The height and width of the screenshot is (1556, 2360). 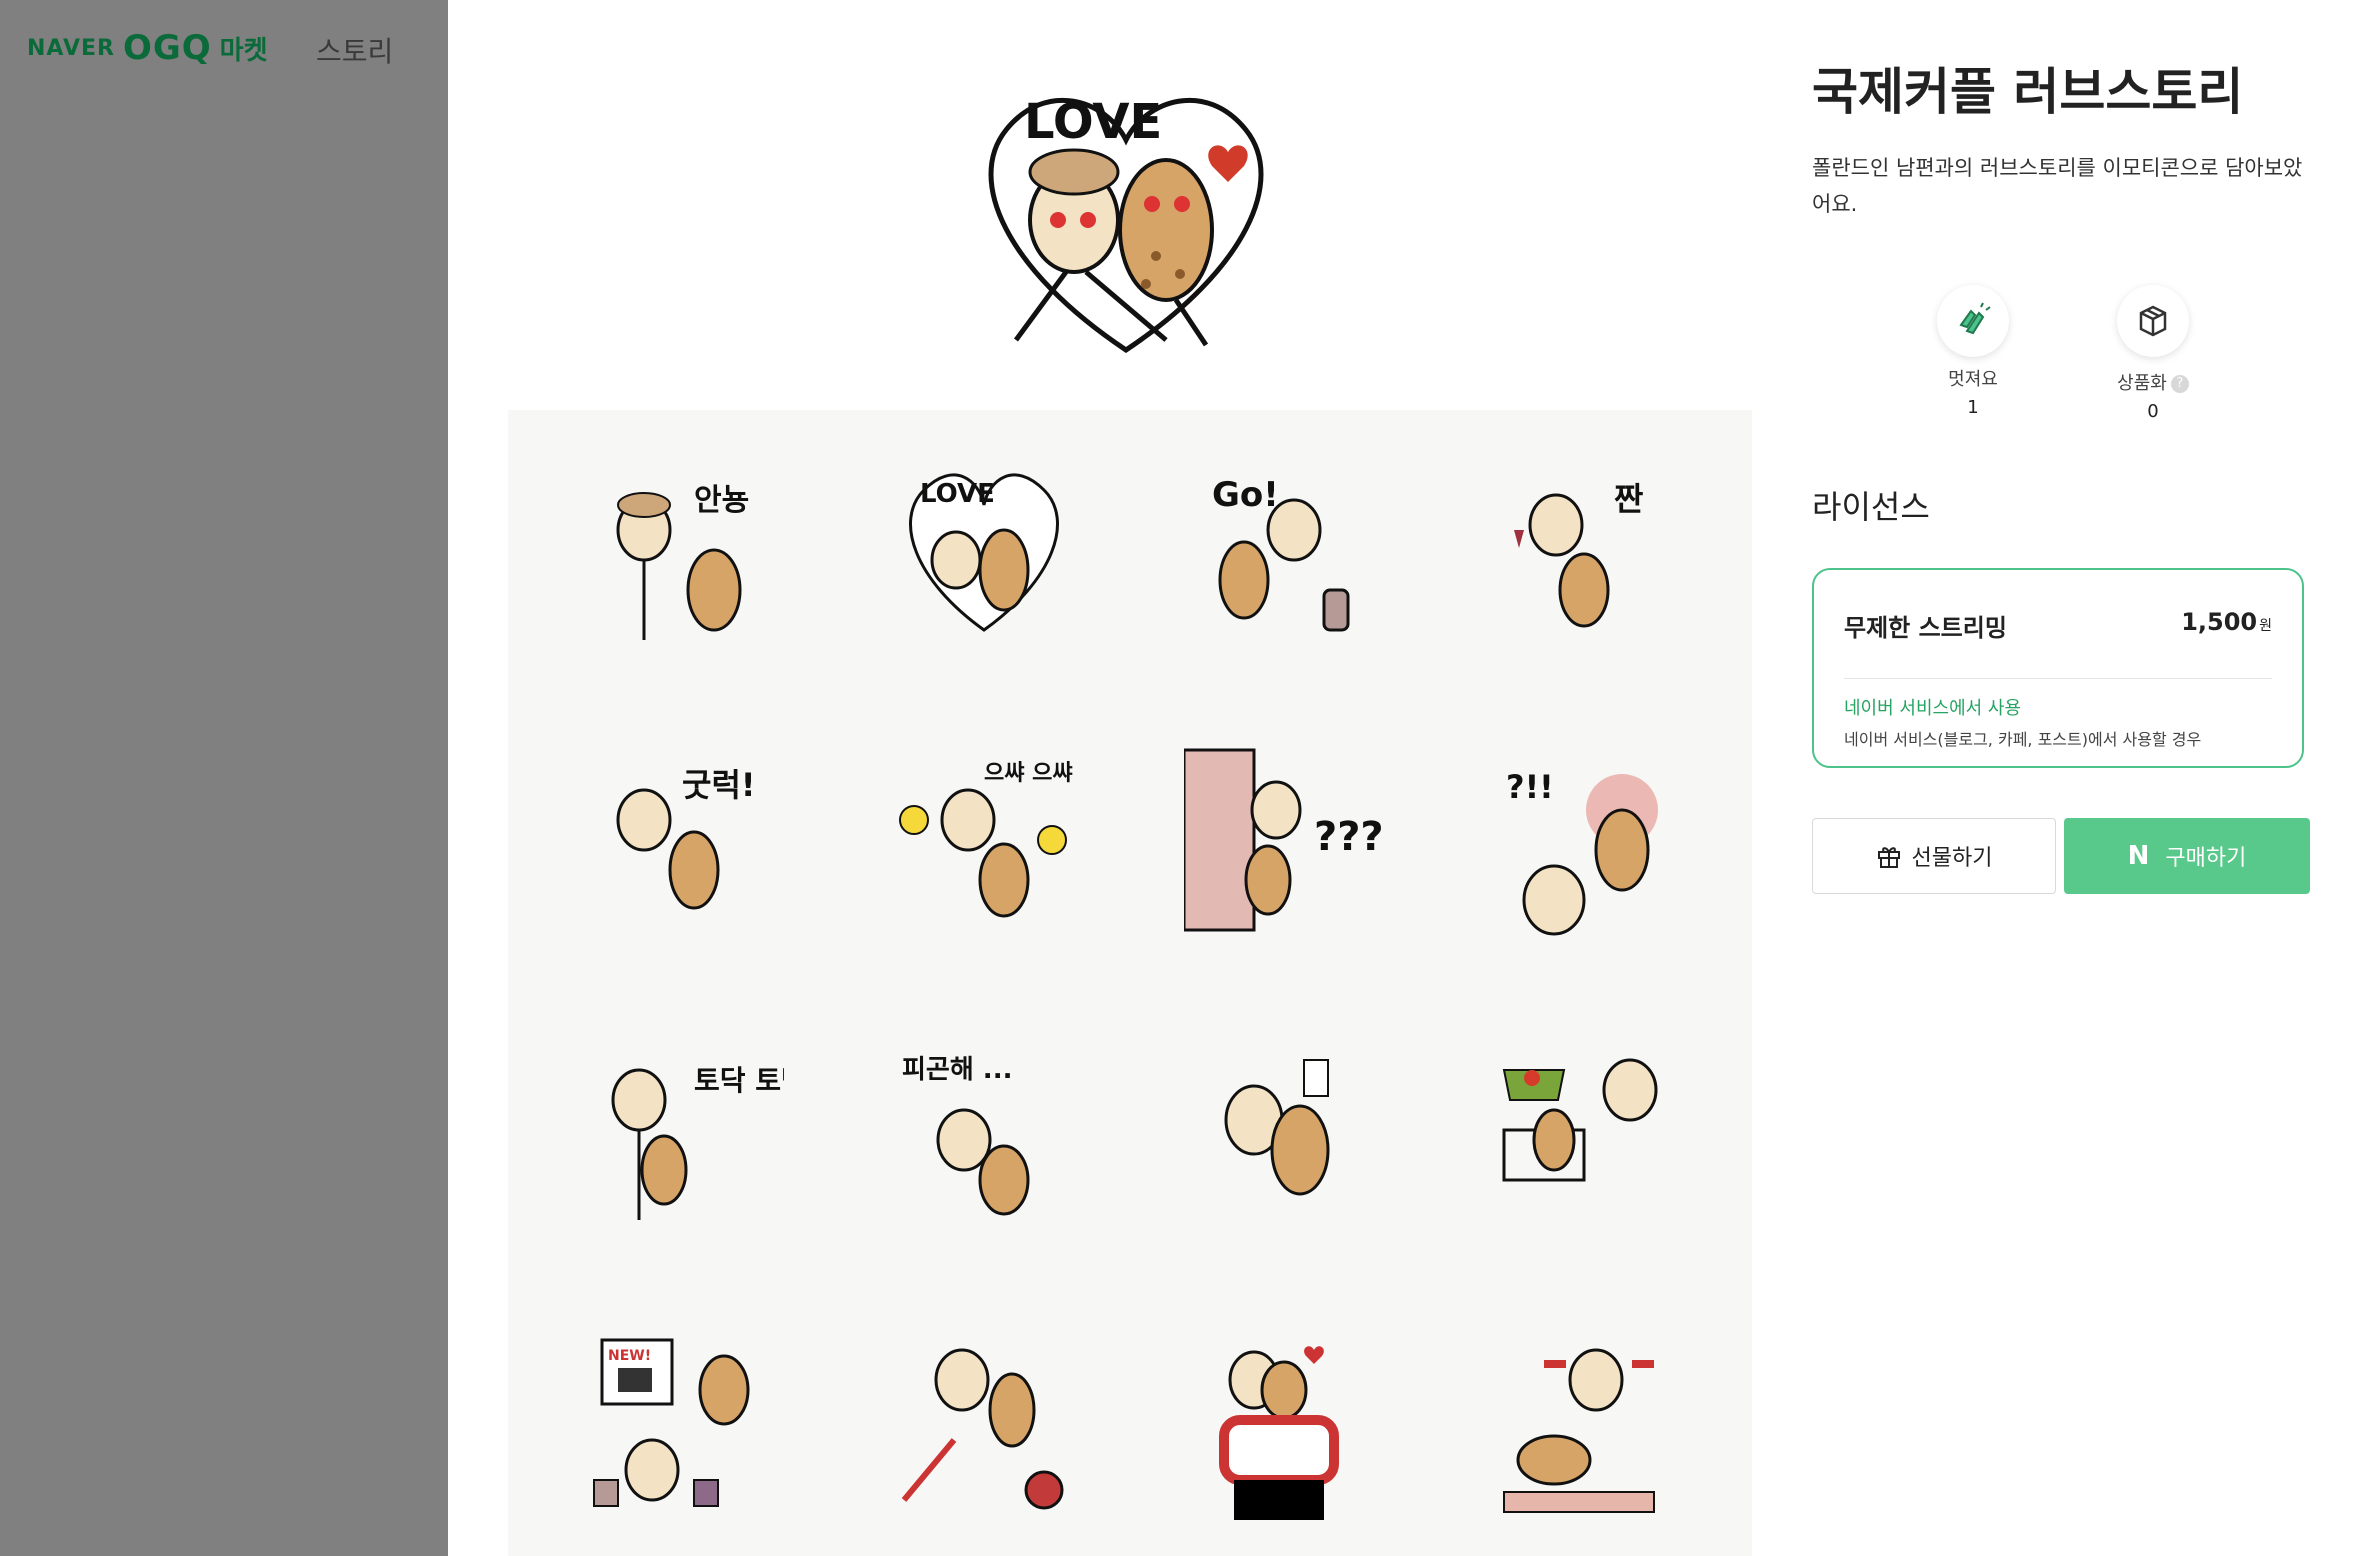 I want to click on logo-market: 마켓, so click(x=243, y=50).